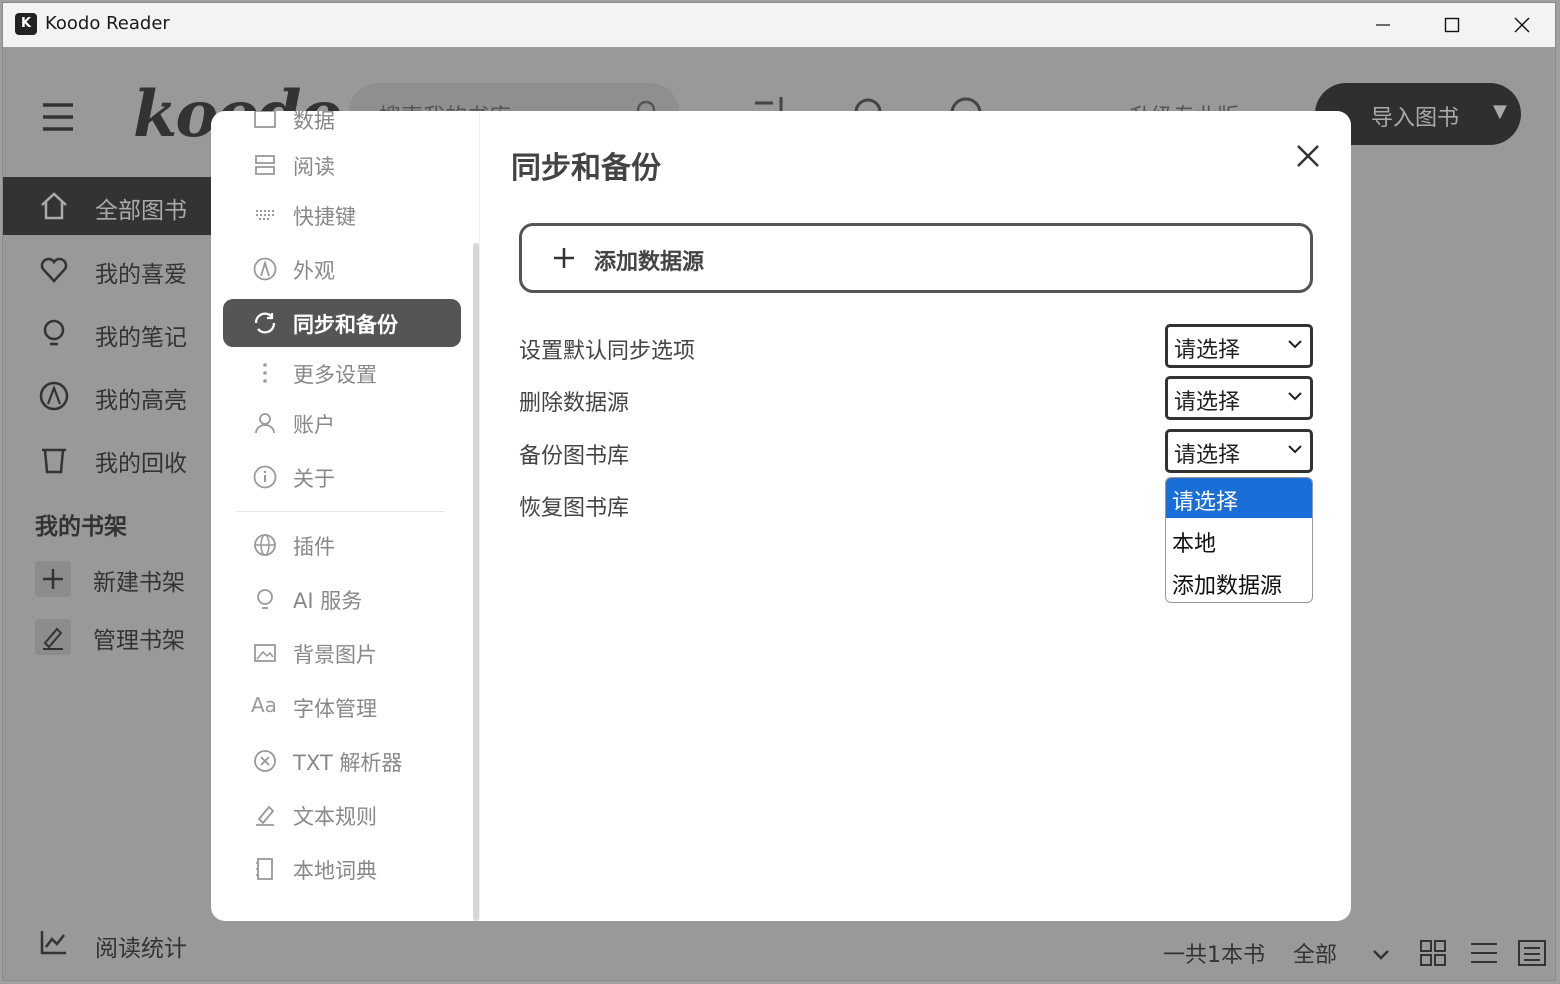 This screenshot has height=984, width=1560. What do you see at coordinates (1484, 956) in the screenshot?
I see `list-view-button` at bounding box center [1484, 956].